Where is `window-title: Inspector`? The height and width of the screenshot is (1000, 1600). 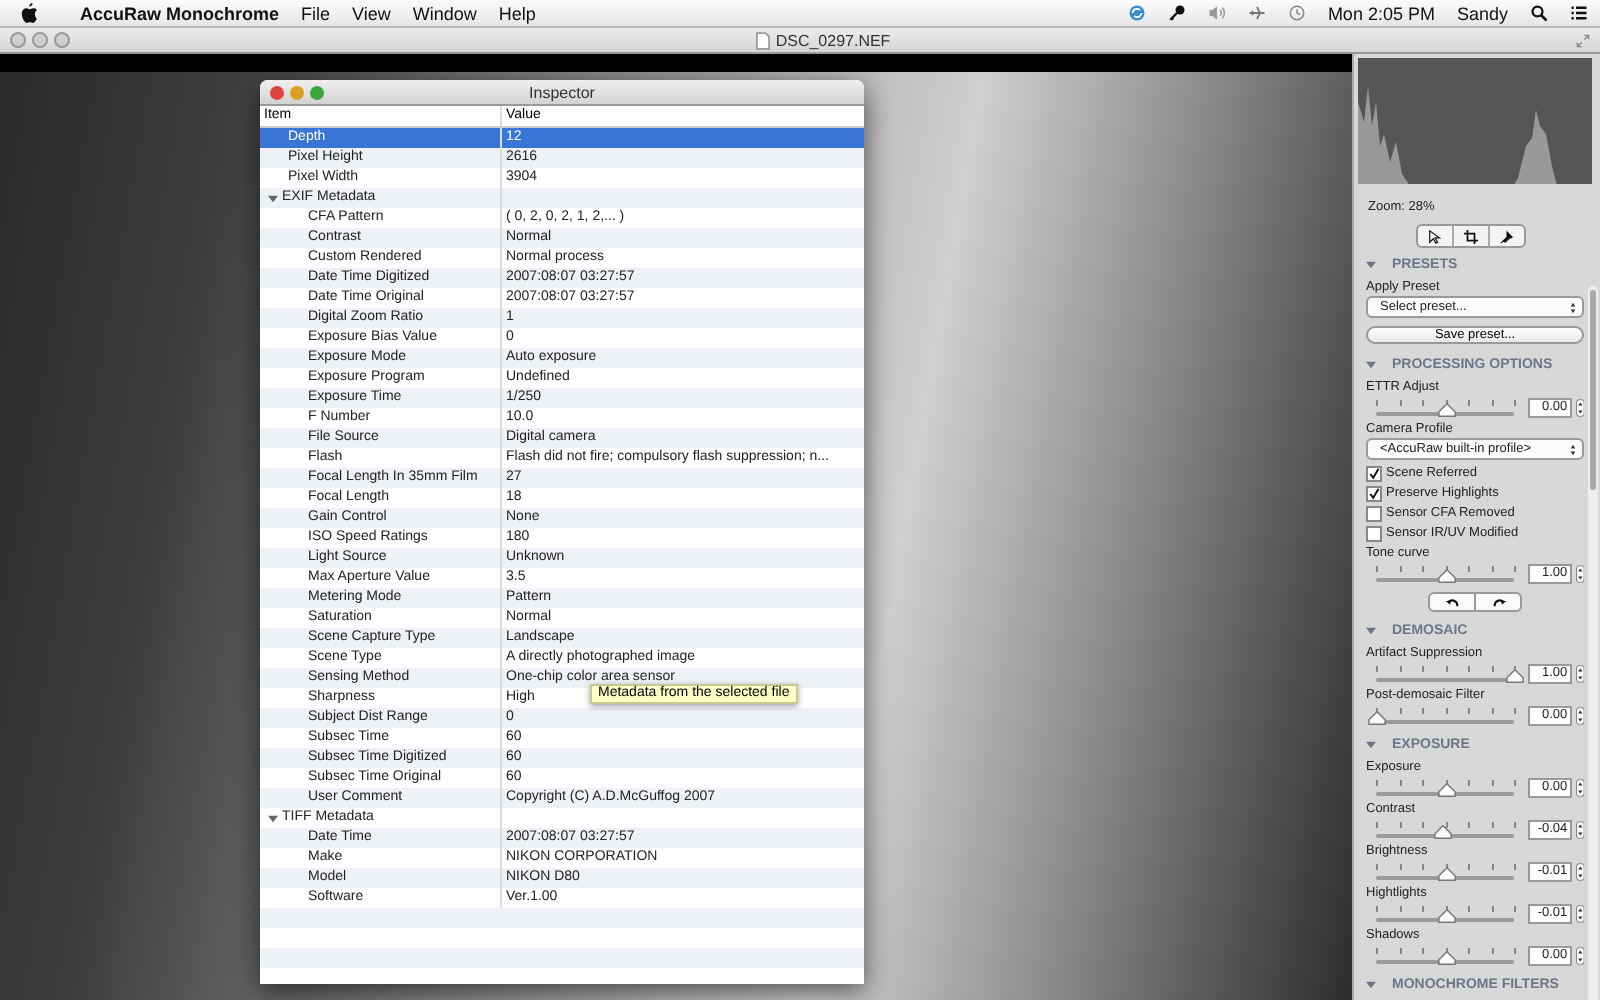 window-title: Inspector is located at coordinates (562, 92).